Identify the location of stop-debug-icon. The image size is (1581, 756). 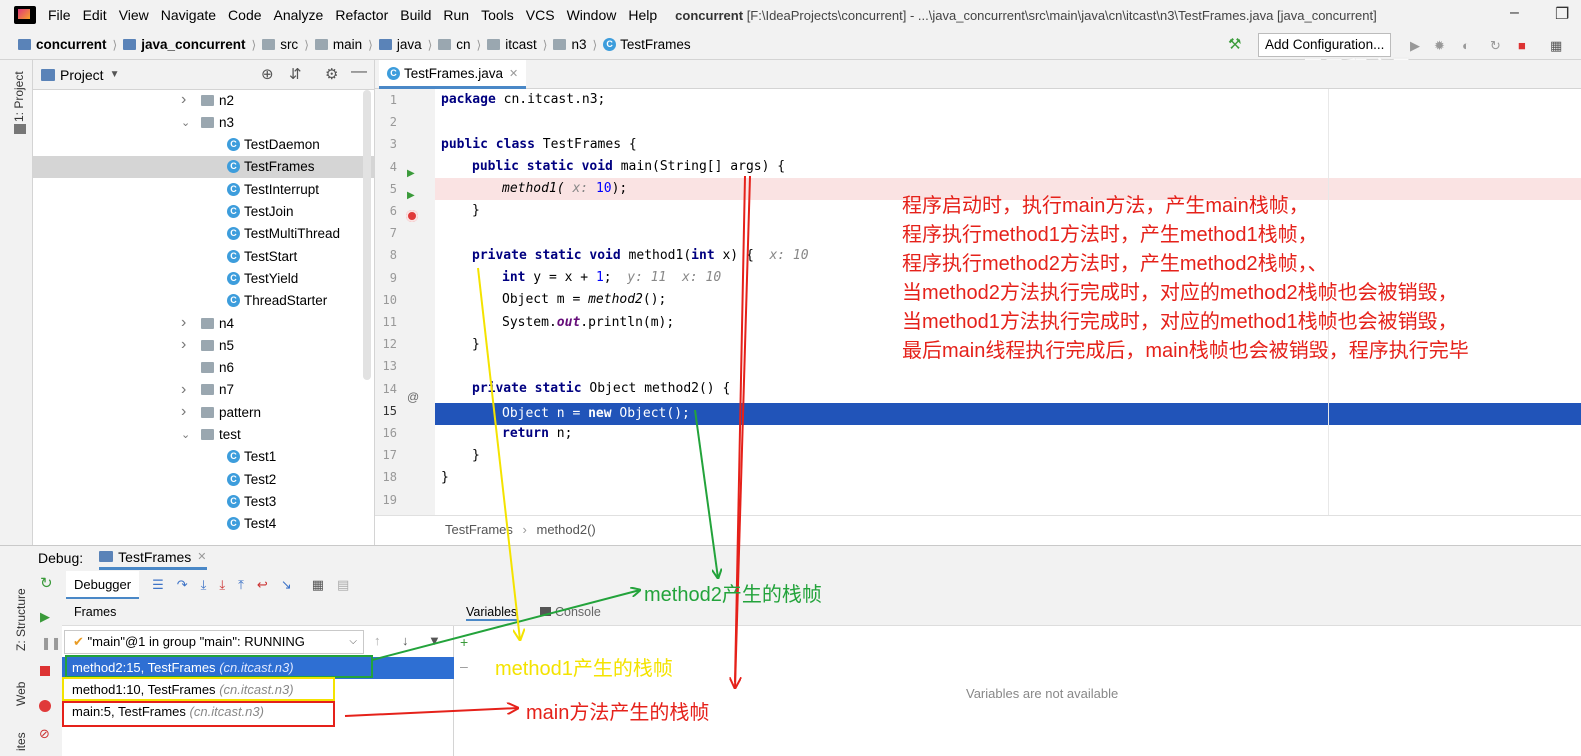
(45, 671).